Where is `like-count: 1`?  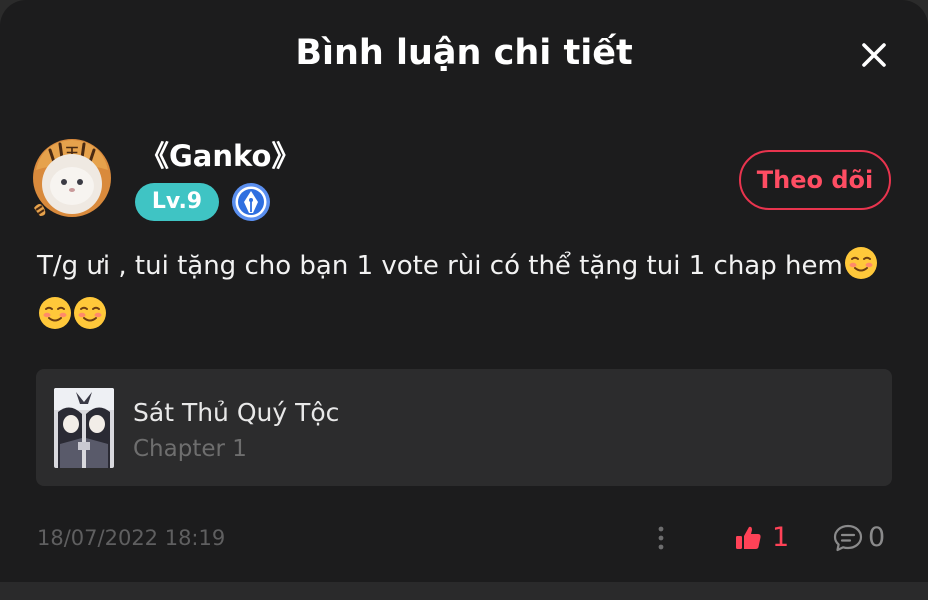
like-count: 1 is located at coordinates (781, 537).